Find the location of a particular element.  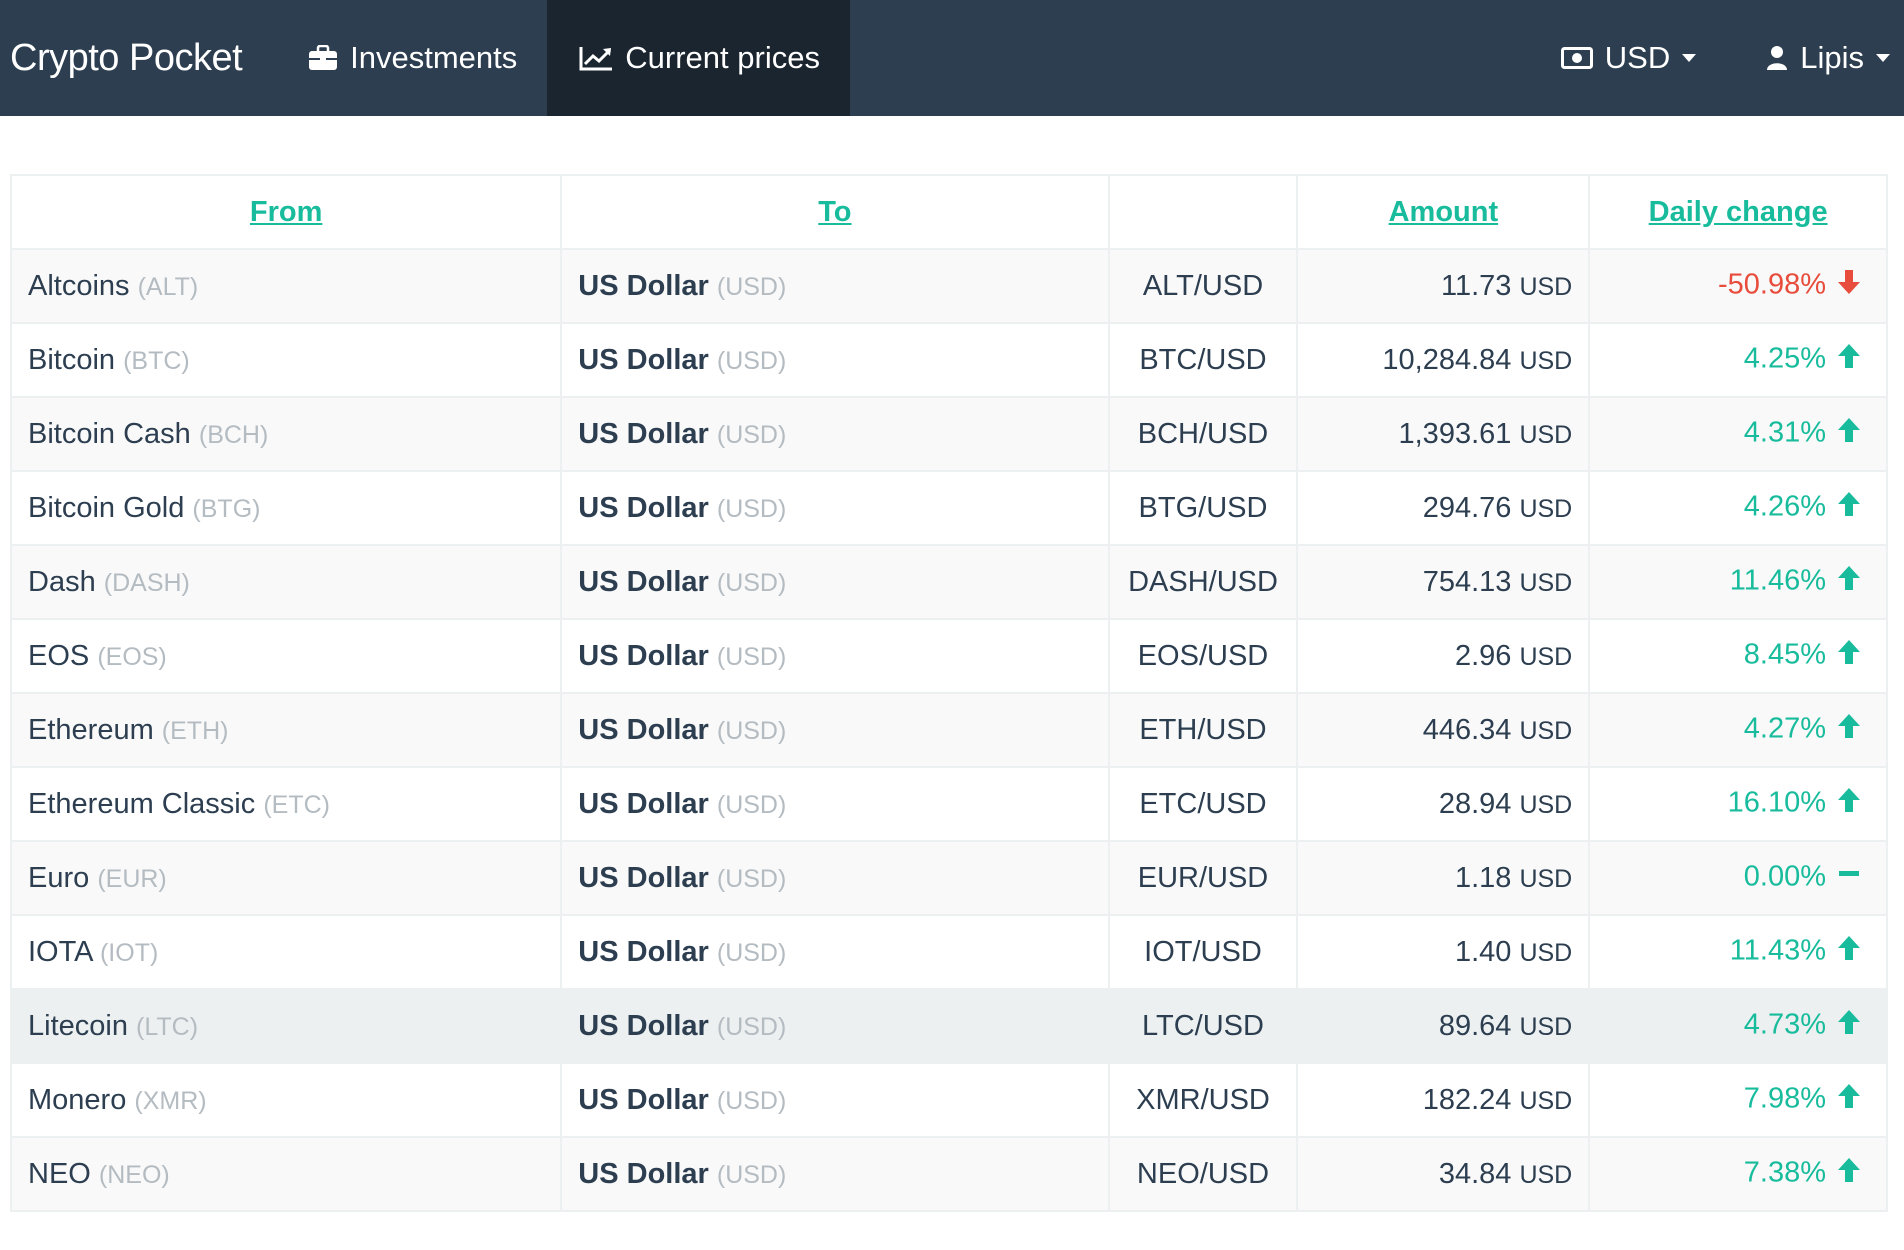

cell-daily-change: 4.73% is located at coordinates (1738, 1026).